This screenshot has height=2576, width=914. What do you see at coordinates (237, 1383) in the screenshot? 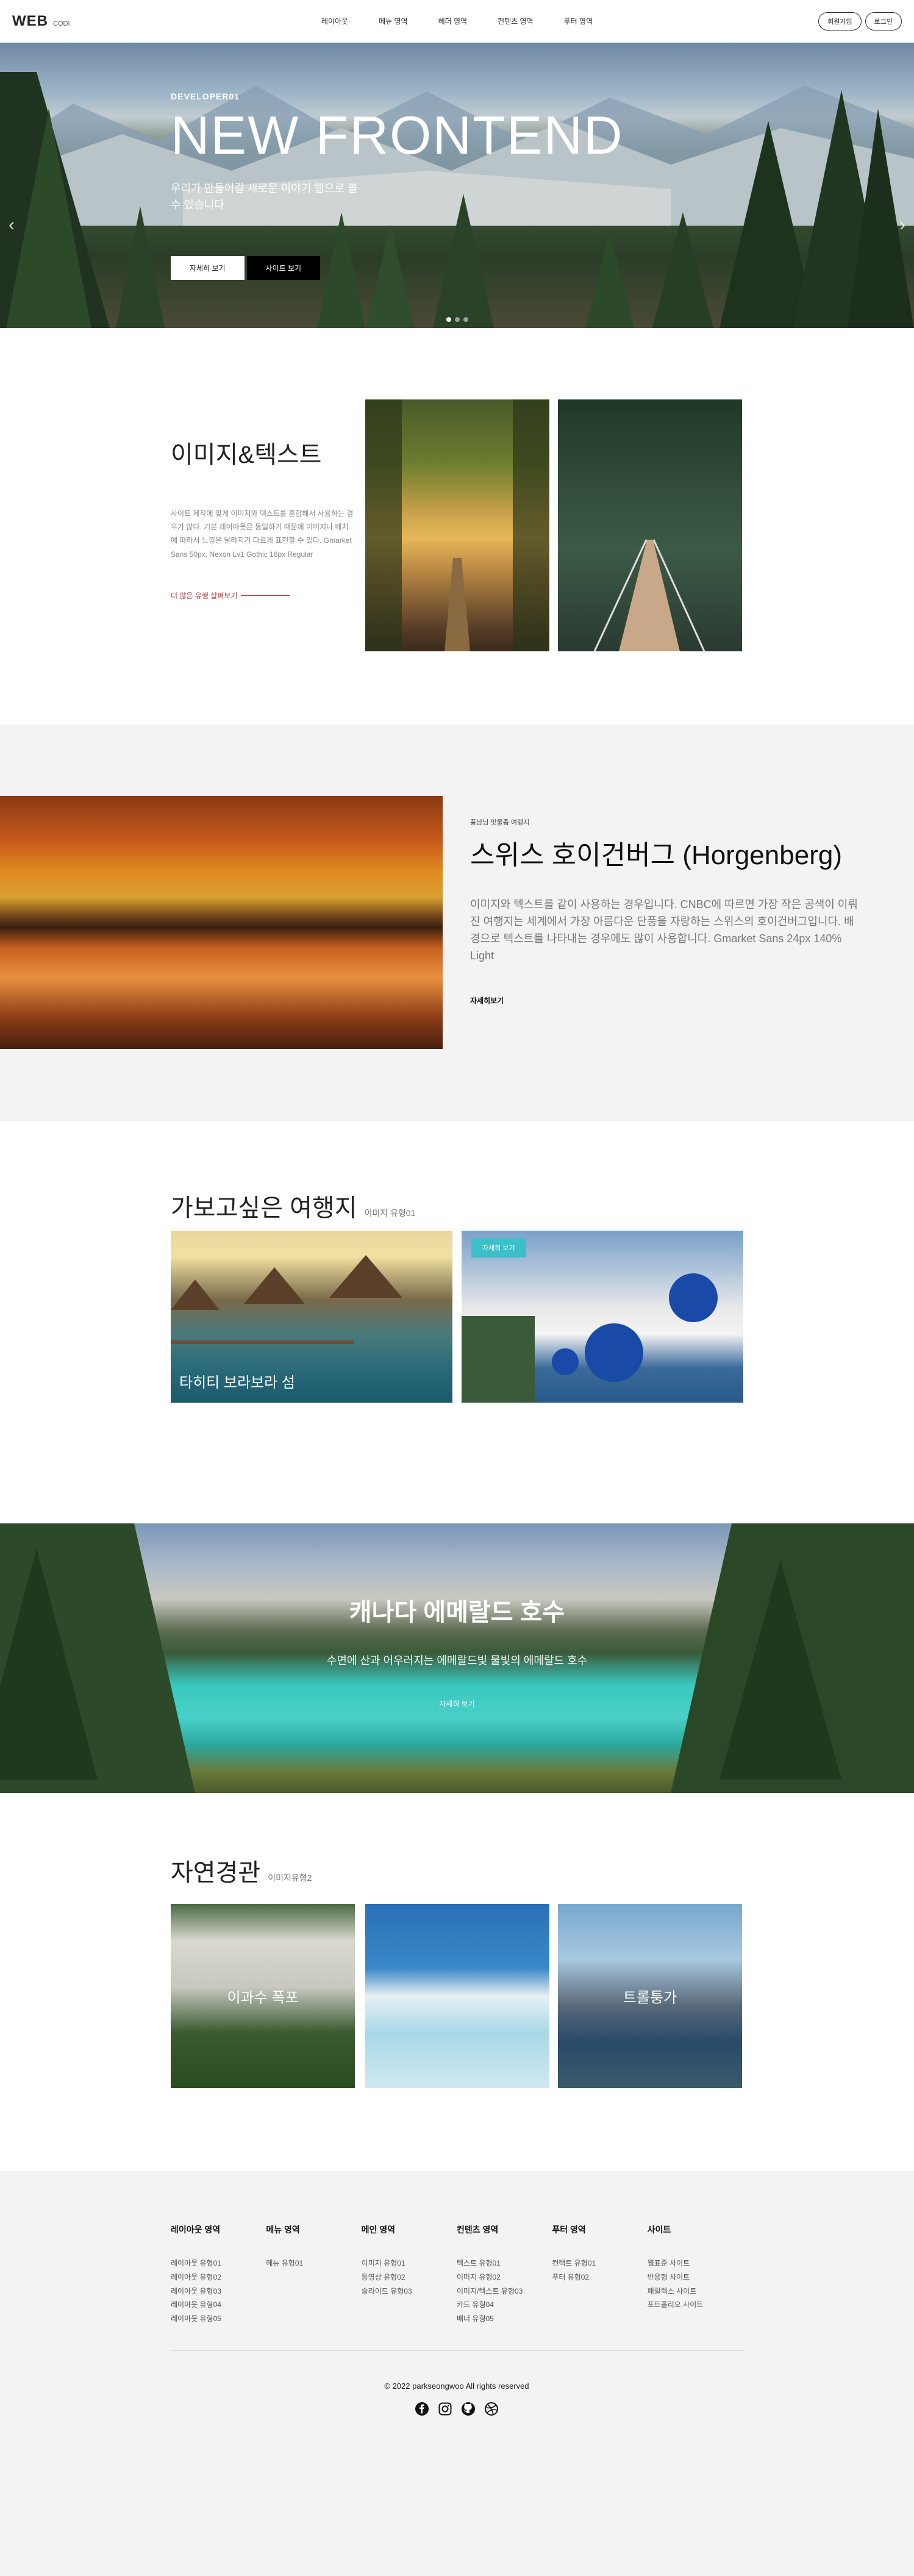
I see `card-caption: 타히티 보라보라 섬` at bounding box center [237, 1383].